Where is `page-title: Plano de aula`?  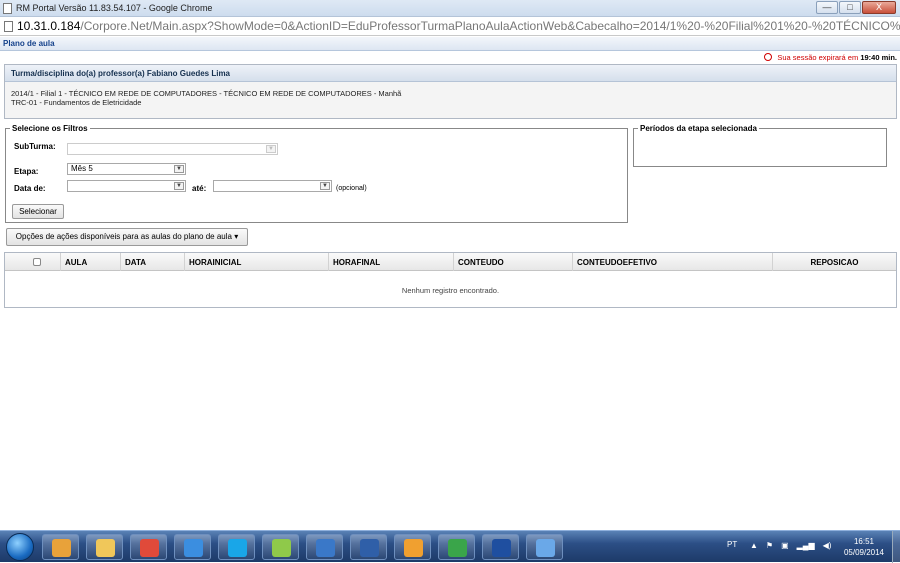 page-title: Plano de aula is located at coordinates (29, 43).